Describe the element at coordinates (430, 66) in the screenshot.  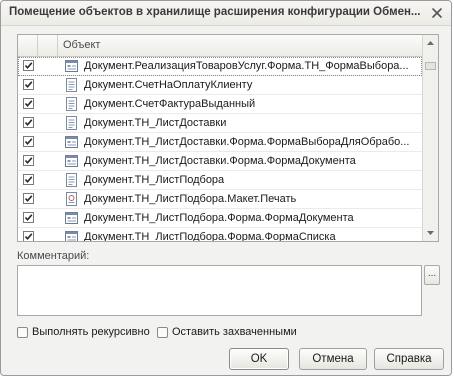
I see `scroll-thumb` at that location.